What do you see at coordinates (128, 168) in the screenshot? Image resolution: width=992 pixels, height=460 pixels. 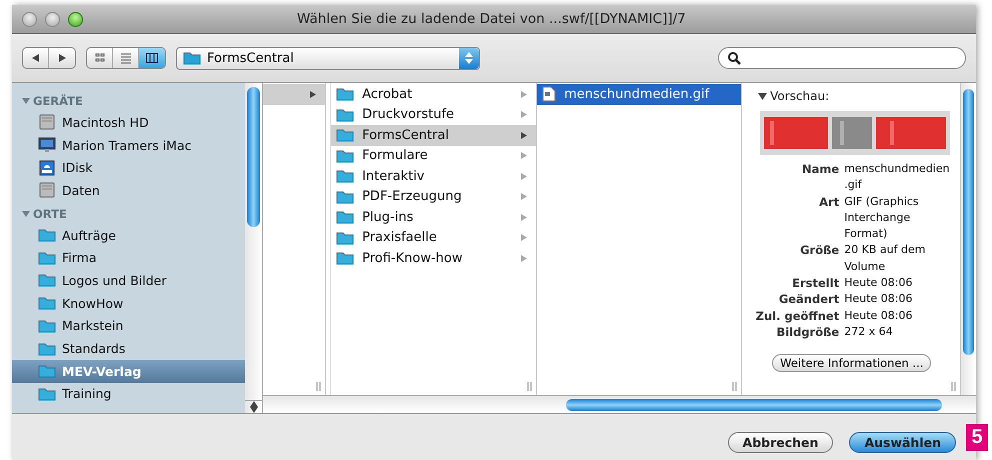 I see `sidebar-item: IDisk` at bounding box center [128, 168].